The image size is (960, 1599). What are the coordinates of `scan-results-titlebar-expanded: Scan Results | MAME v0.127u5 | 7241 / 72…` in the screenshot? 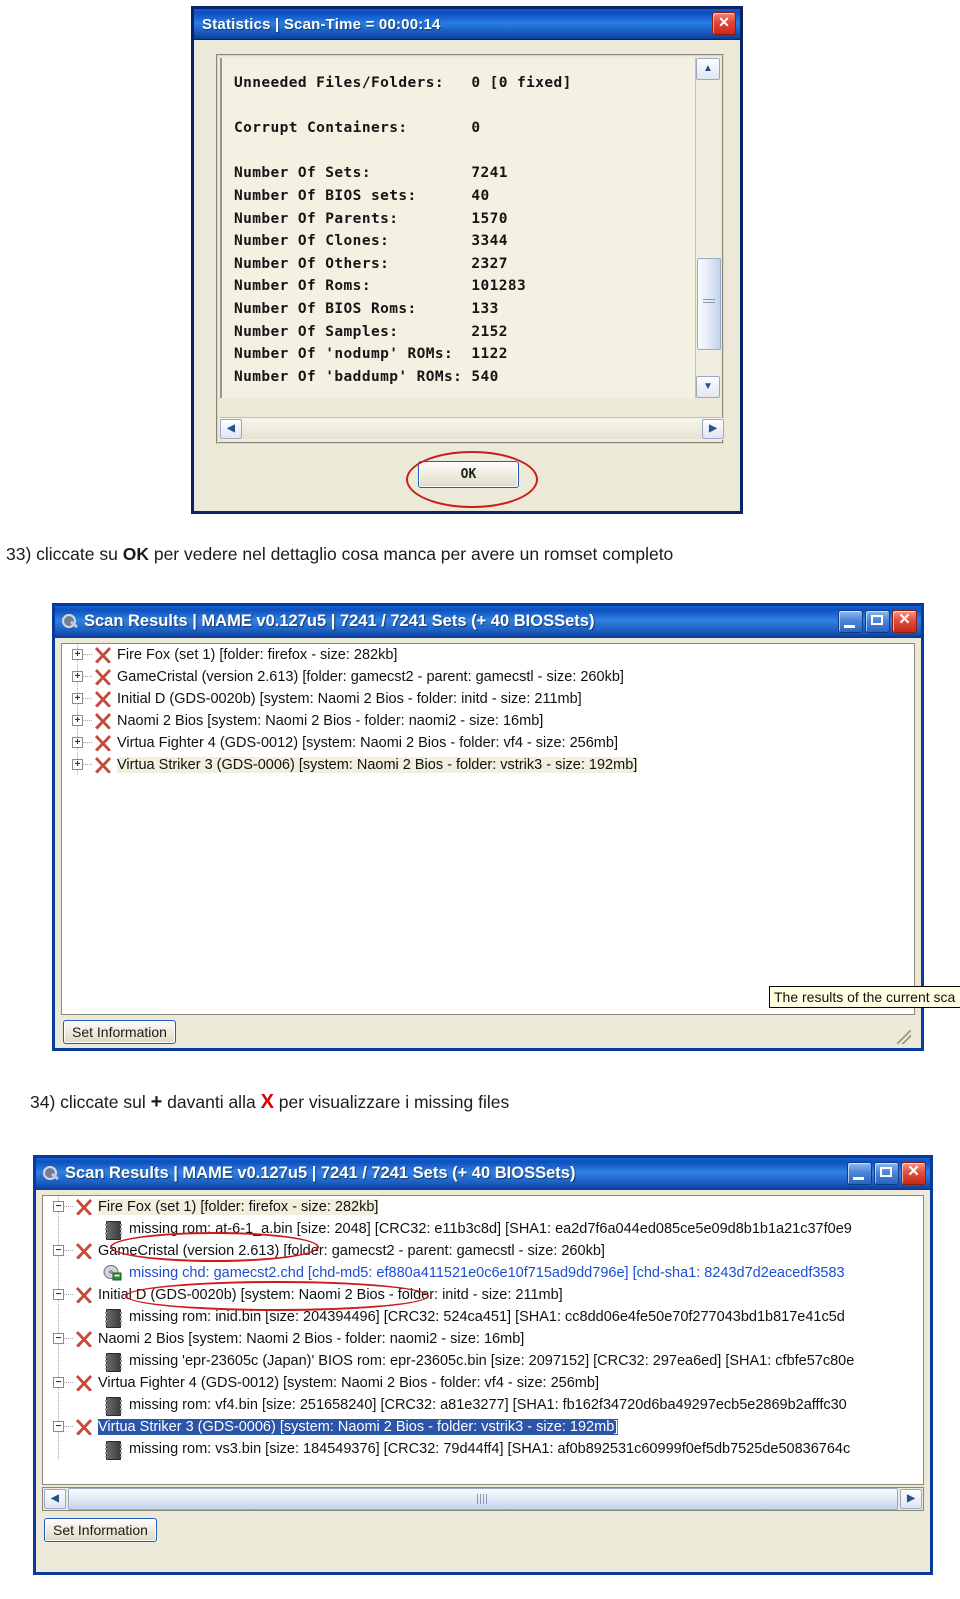 It's located at (483, 1174).